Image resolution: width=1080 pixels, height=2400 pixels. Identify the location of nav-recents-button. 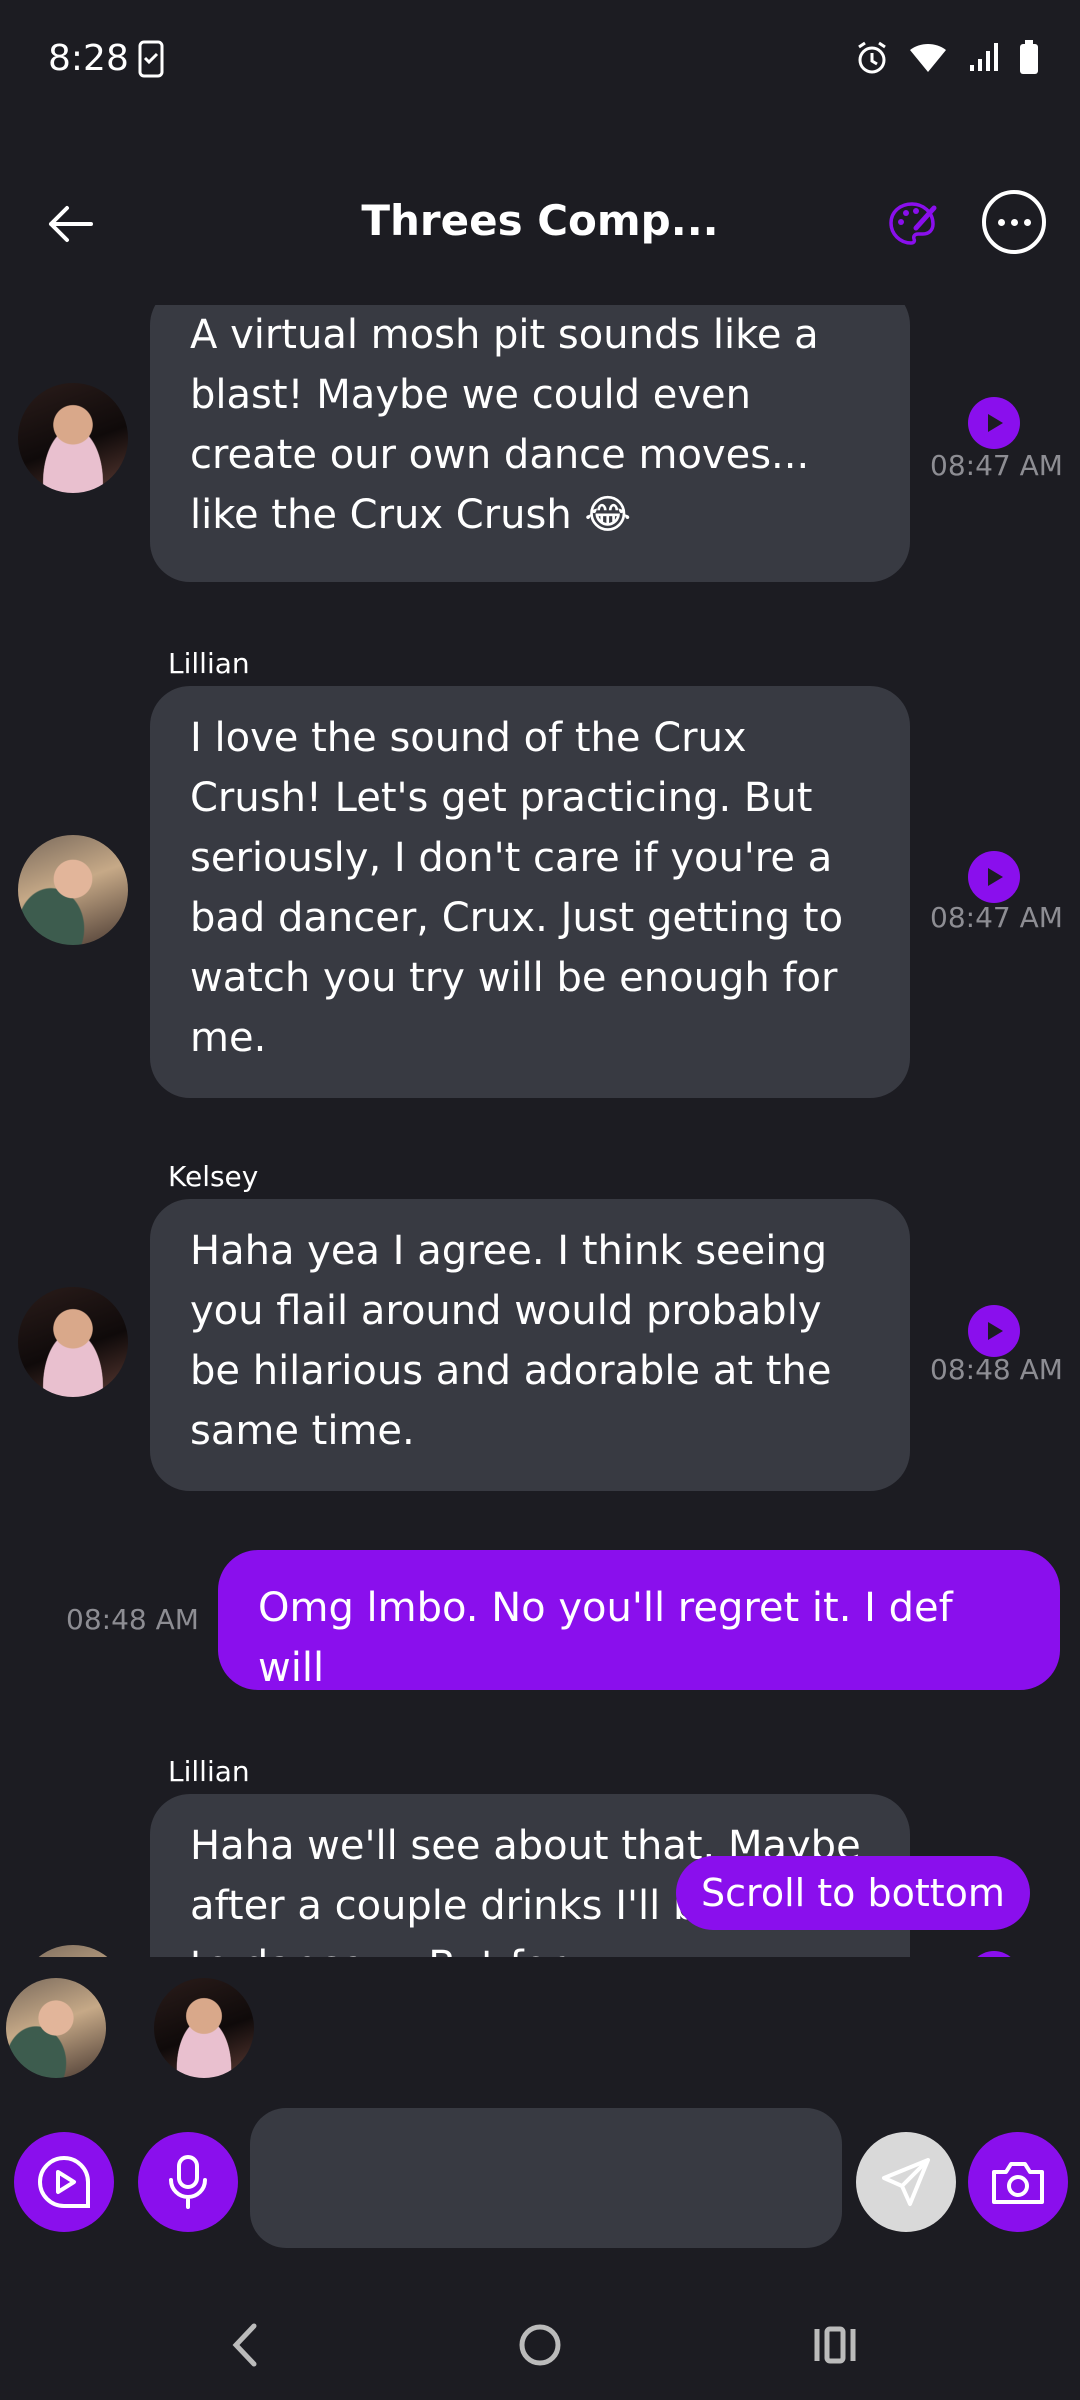
(835, 2345).